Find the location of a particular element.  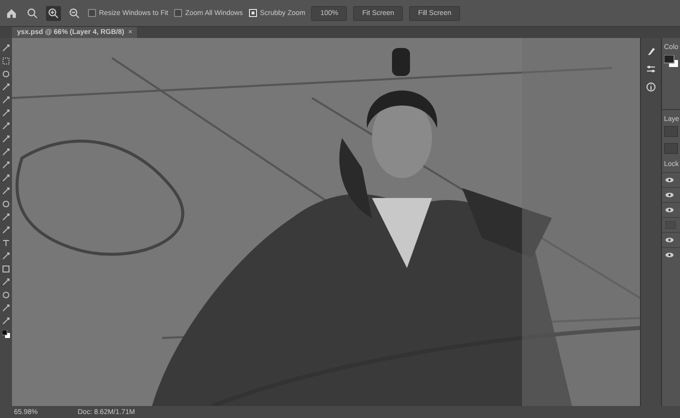

adjustments-icon is located at coordinates (651, 69).